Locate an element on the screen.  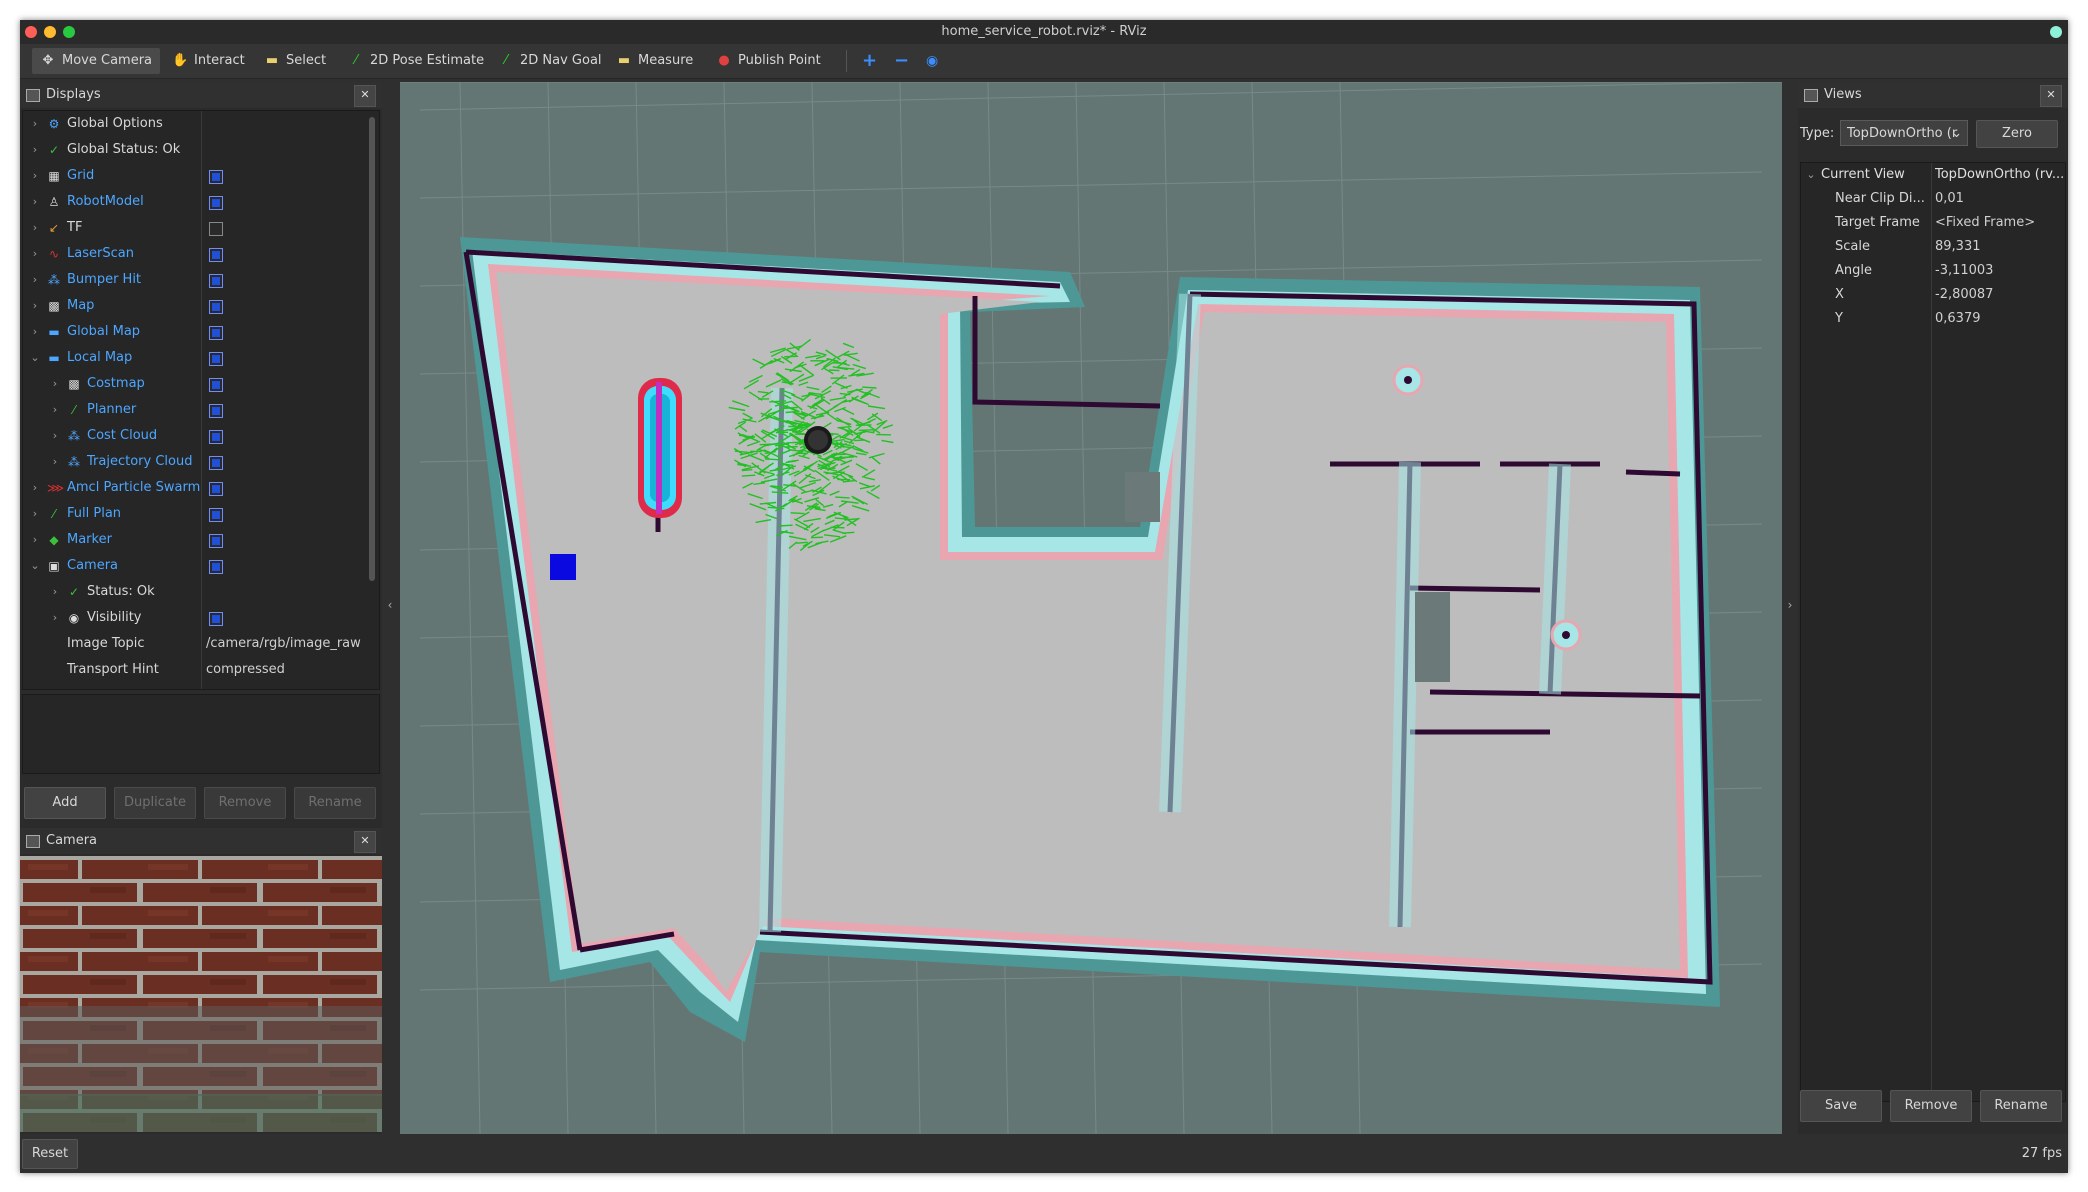
select-button: ▬ Select is located at coordinates (295, 61).